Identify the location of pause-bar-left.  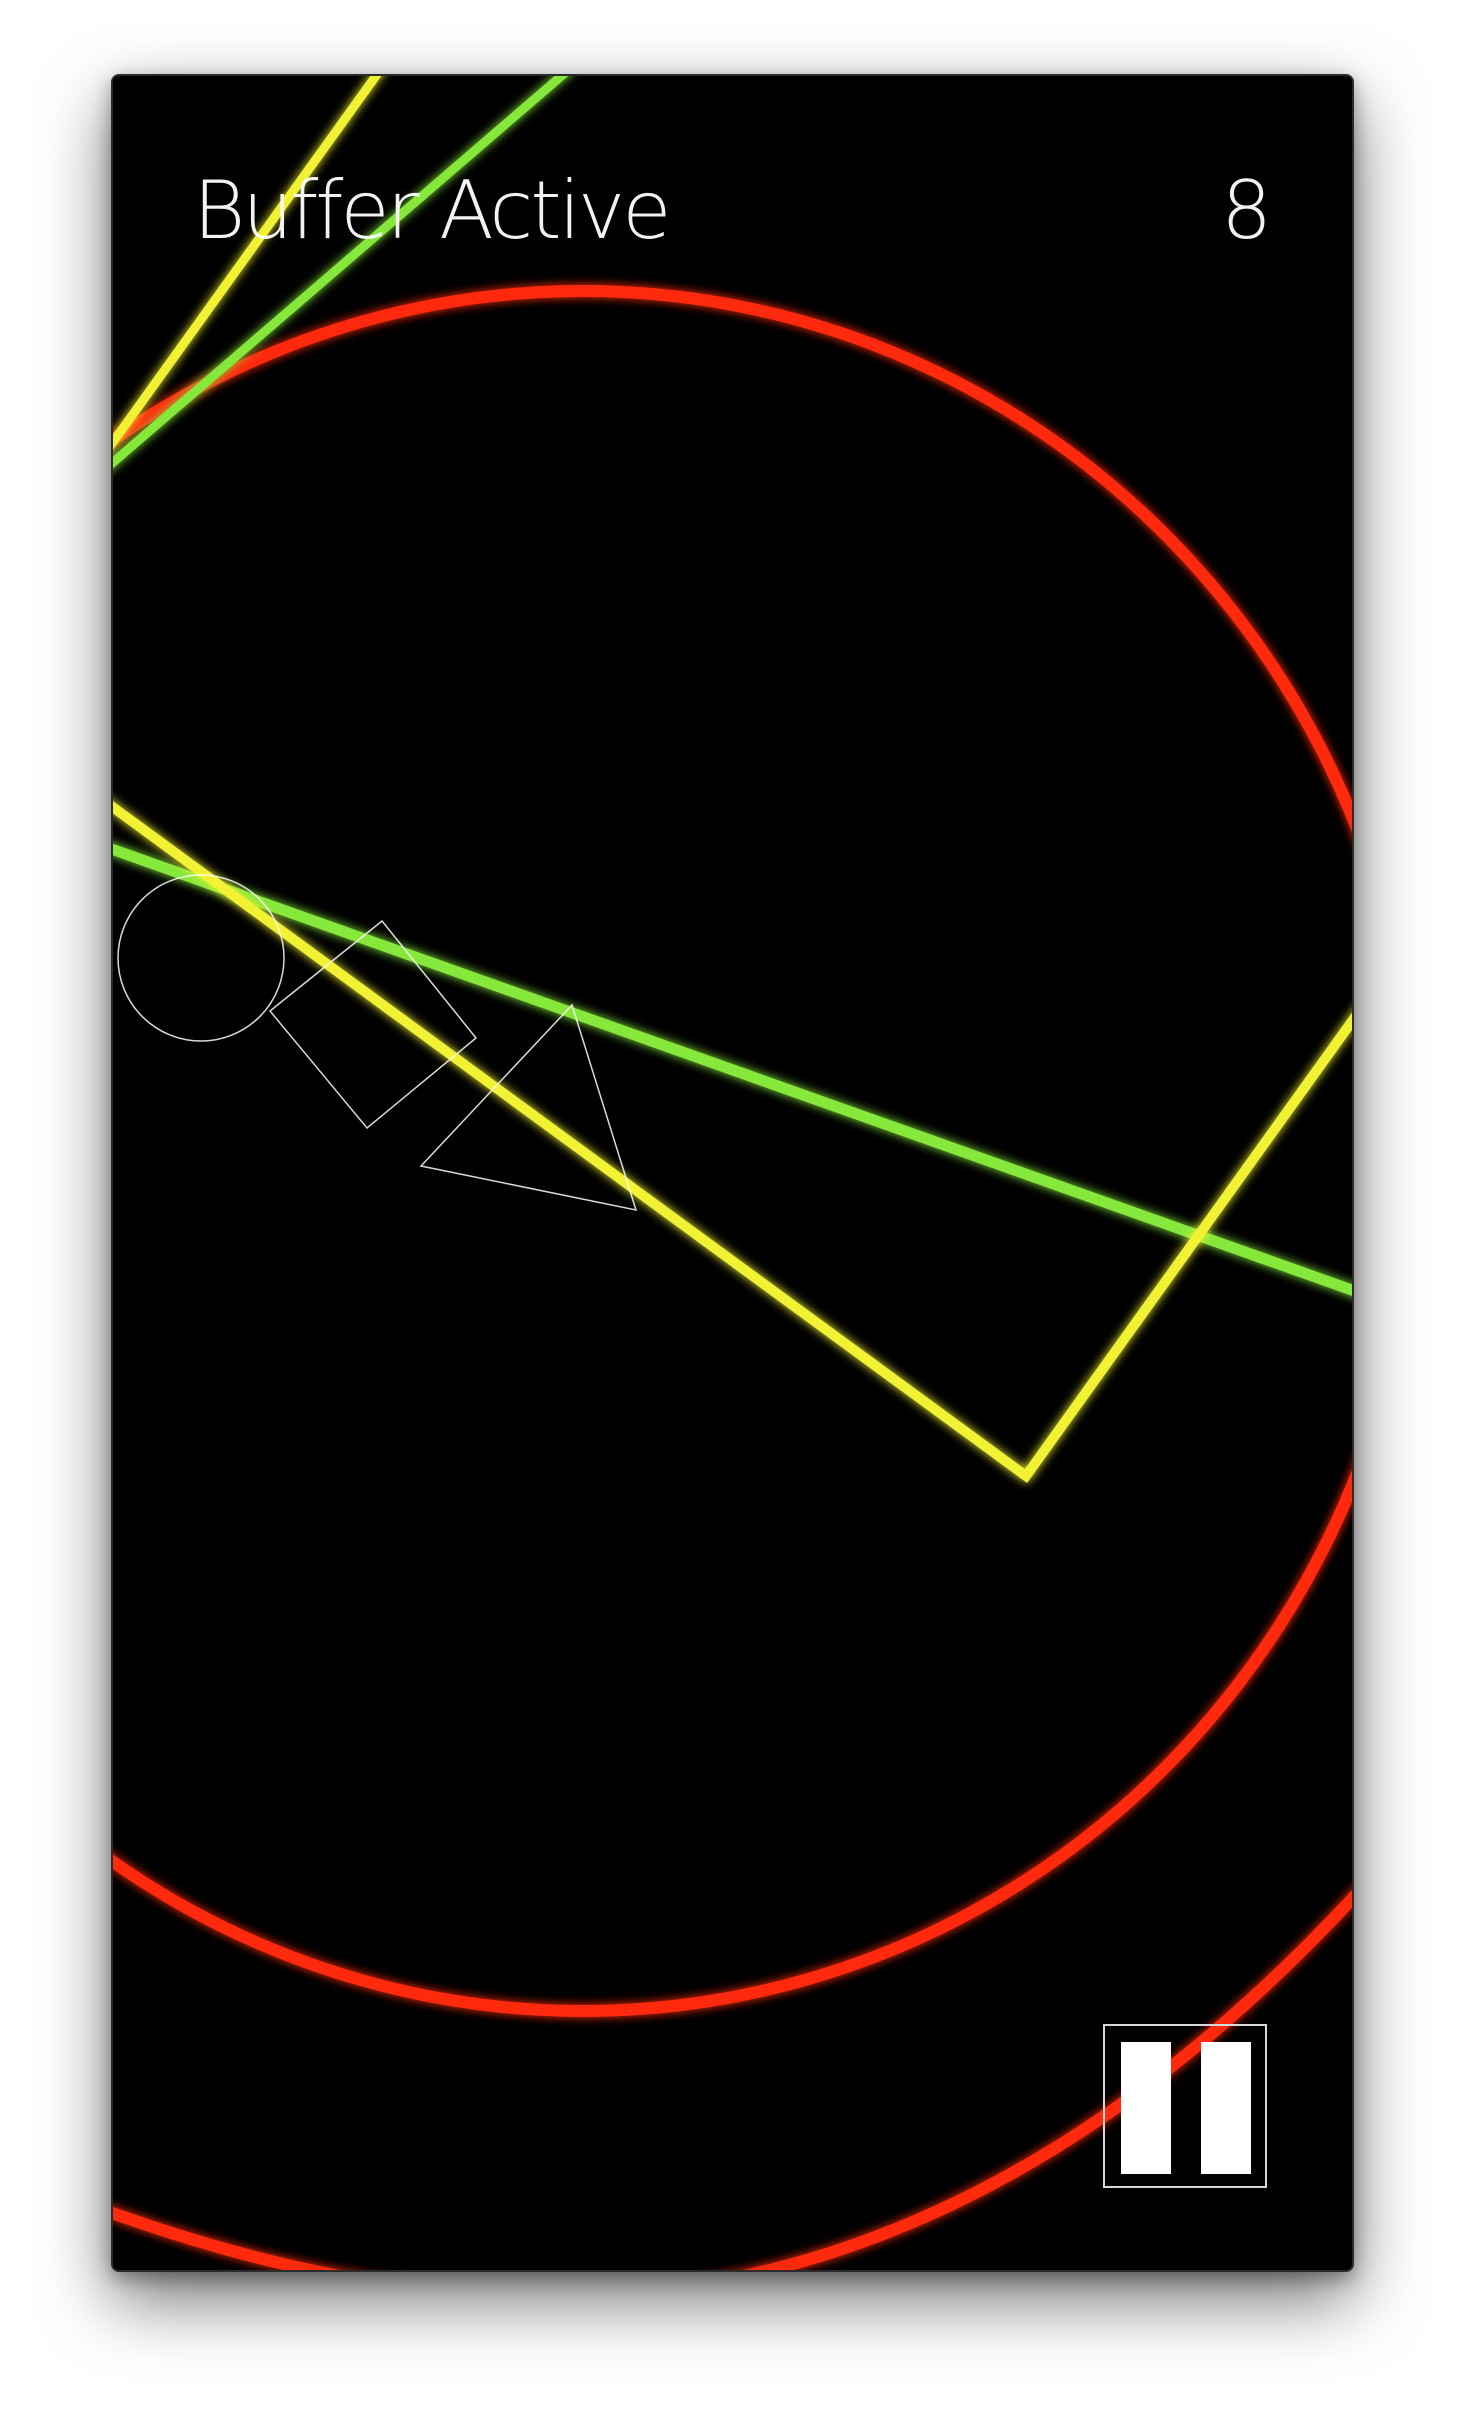
(1146, 2108).